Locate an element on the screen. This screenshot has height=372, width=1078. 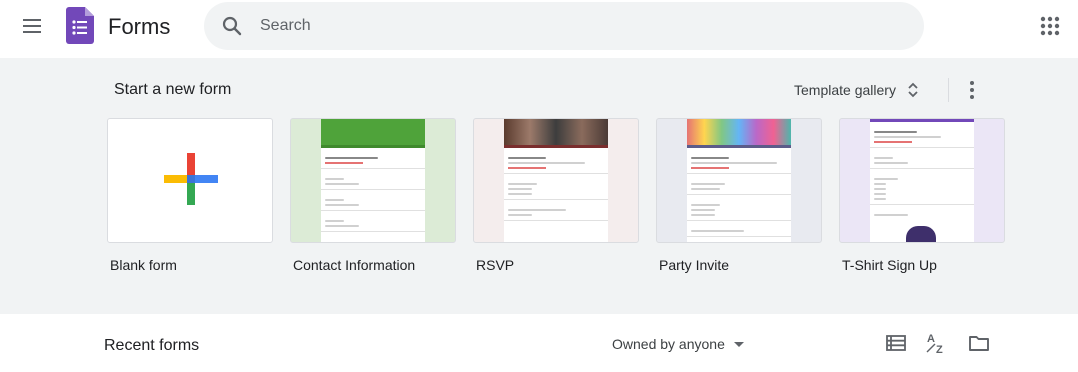
main-menu-icon is located at coordinates (32, 26).